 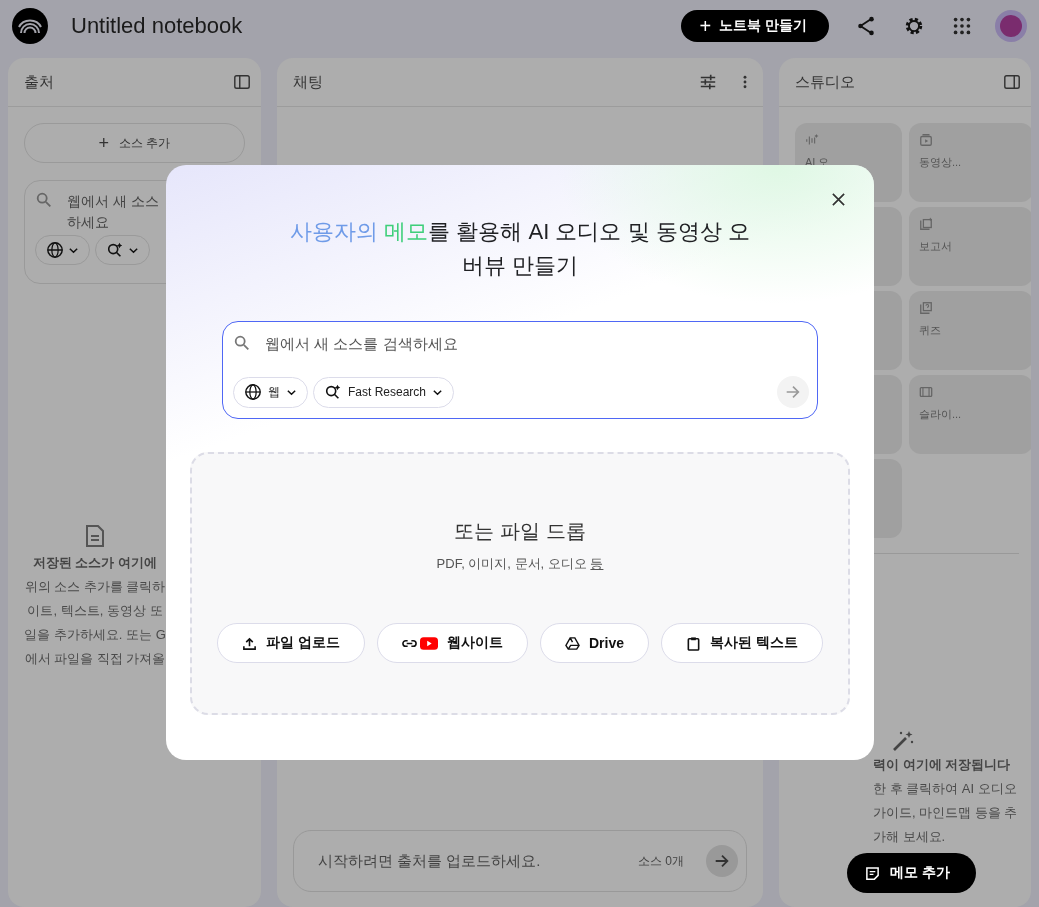 I want to click on logo-icon, so click(x=30, y=26).